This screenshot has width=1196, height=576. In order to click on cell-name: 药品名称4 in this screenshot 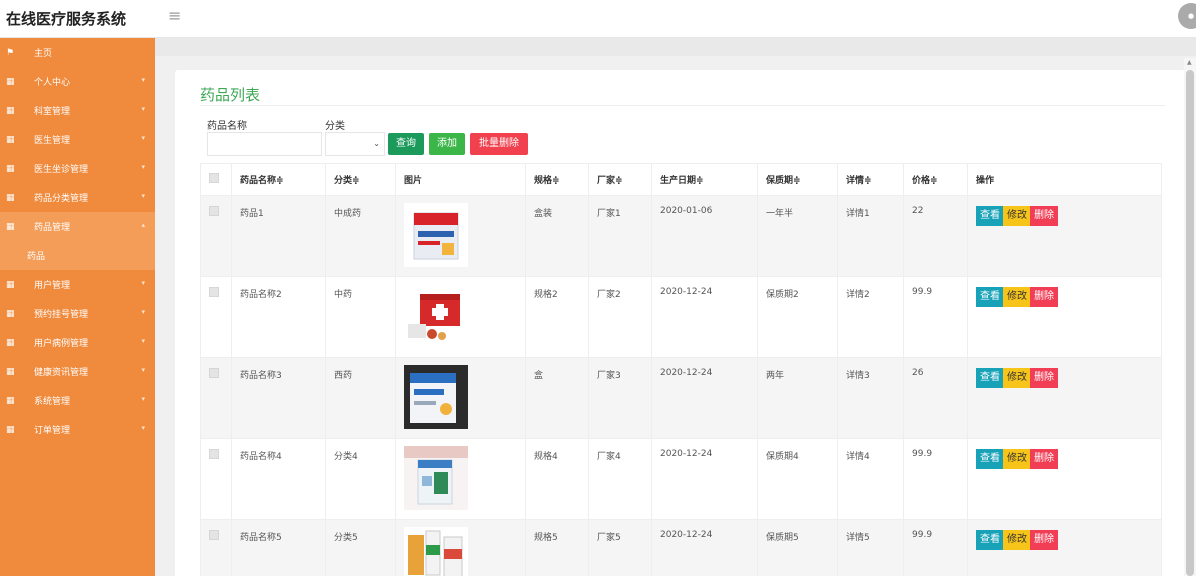, I will do `click(278, 479)`.